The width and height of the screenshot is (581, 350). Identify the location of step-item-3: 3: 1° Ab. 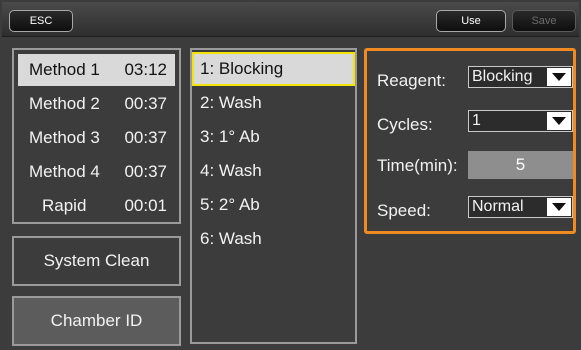
(273, 137).